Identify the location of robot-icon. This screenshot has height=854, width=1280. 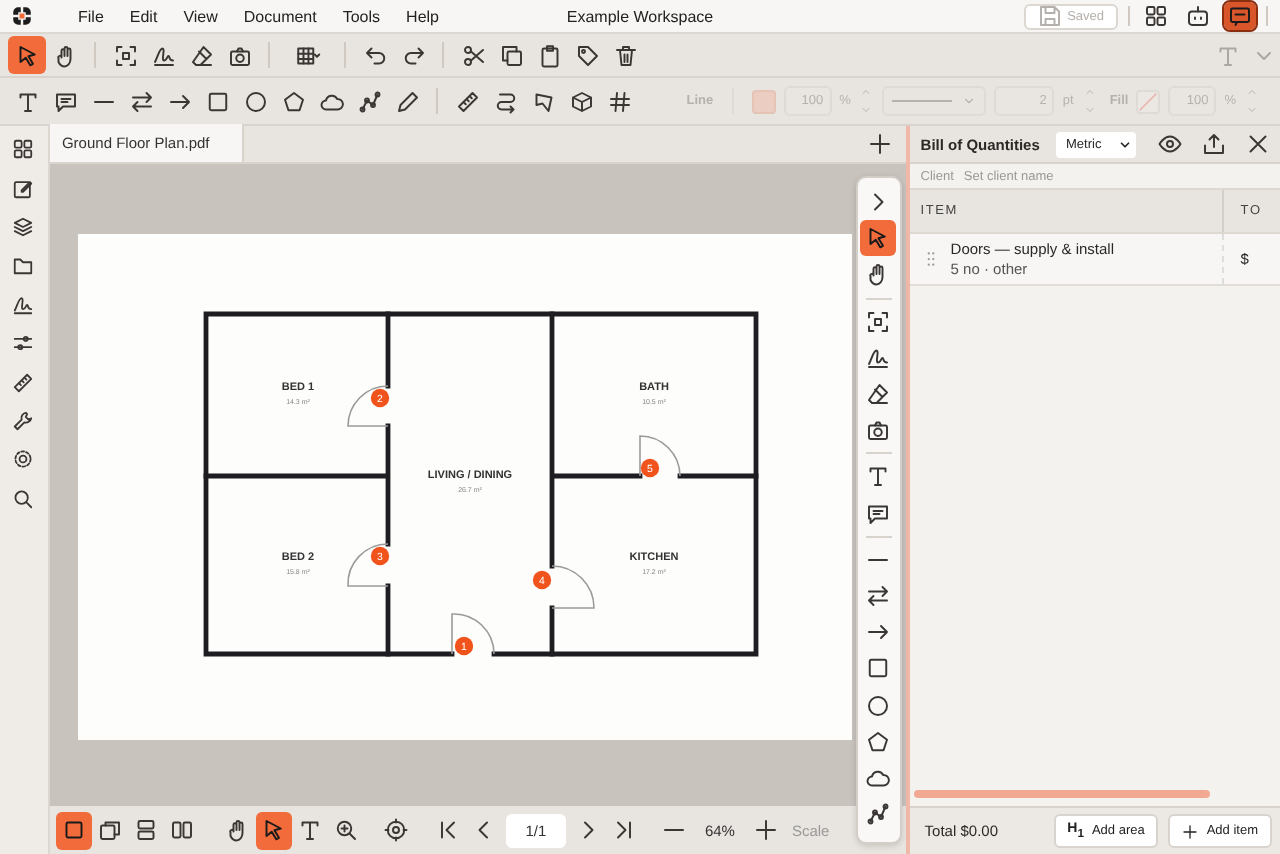
(1198, 16).